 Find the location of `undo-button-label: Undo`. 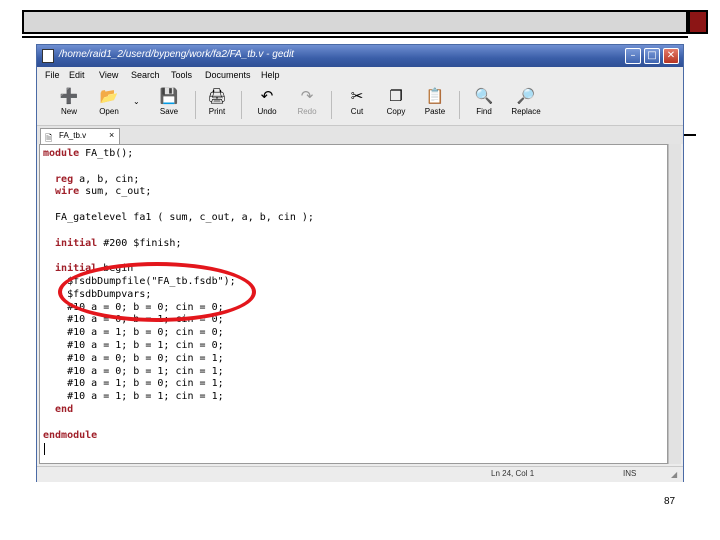

undo-button-label: Undo is located at coordinates (267, 111).